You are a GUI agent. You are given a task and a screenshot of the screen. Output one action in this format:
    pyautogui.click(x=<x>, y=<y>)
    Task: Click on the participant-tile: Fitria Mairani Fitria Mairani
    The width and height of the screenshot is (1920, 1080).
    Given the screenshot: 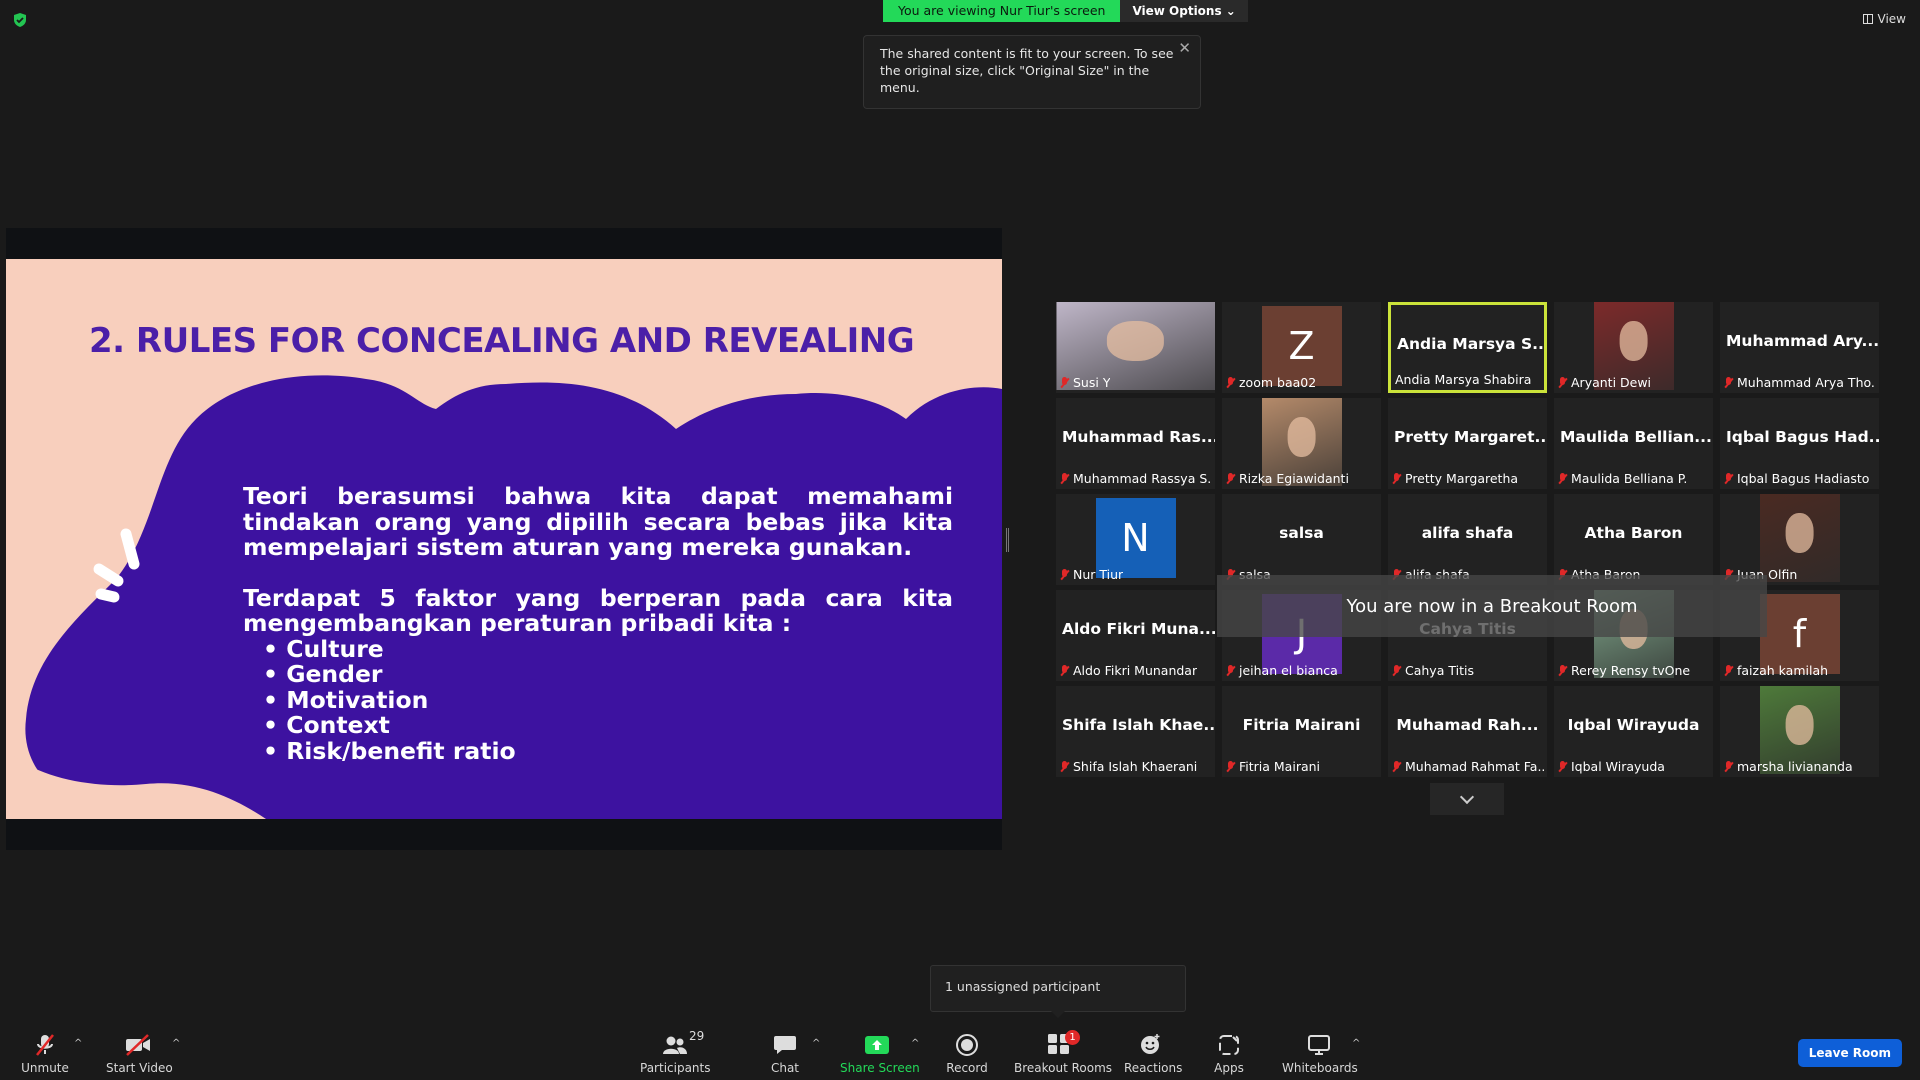 What is the action you would take?
    pyautogui.click(x=1301, y=731)
    